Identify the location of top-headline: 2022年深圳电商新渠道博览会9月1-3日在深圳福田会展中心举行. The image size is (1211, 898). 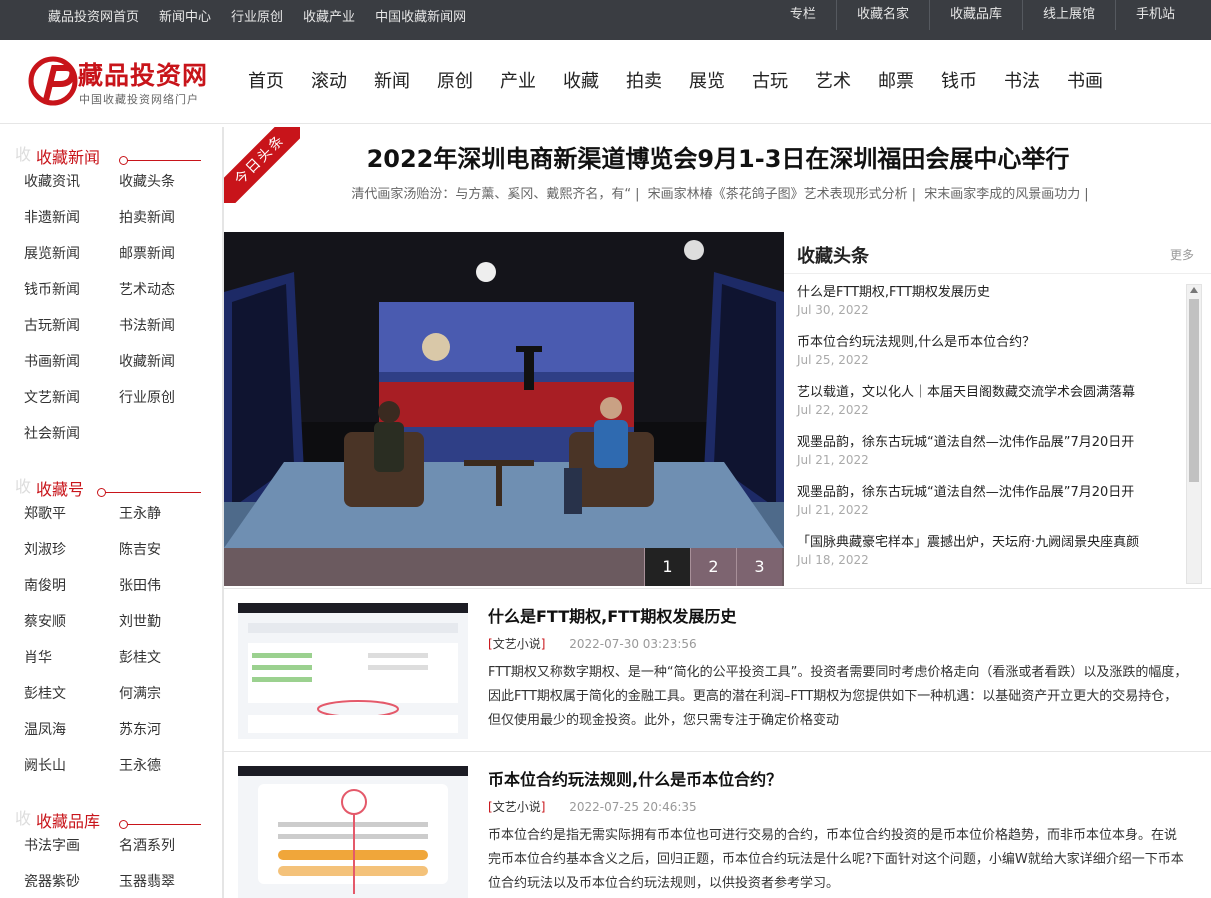
(717, 156).